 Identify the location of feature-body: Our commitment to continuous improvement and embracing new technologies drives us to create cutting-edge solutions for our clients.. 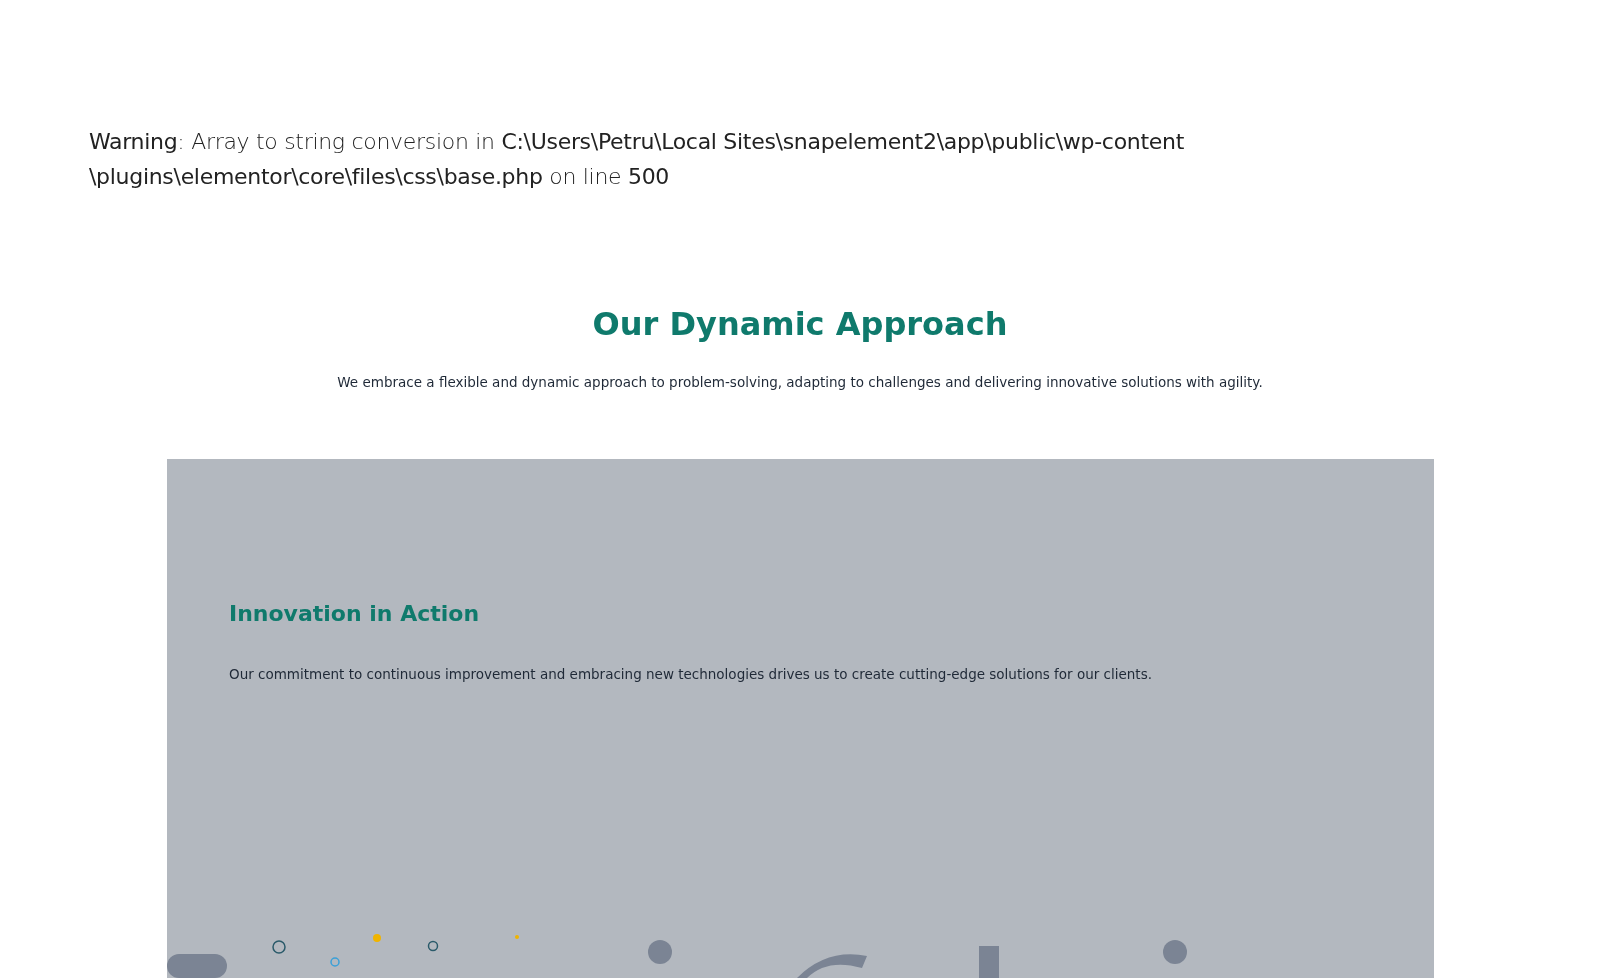
(691, 675).